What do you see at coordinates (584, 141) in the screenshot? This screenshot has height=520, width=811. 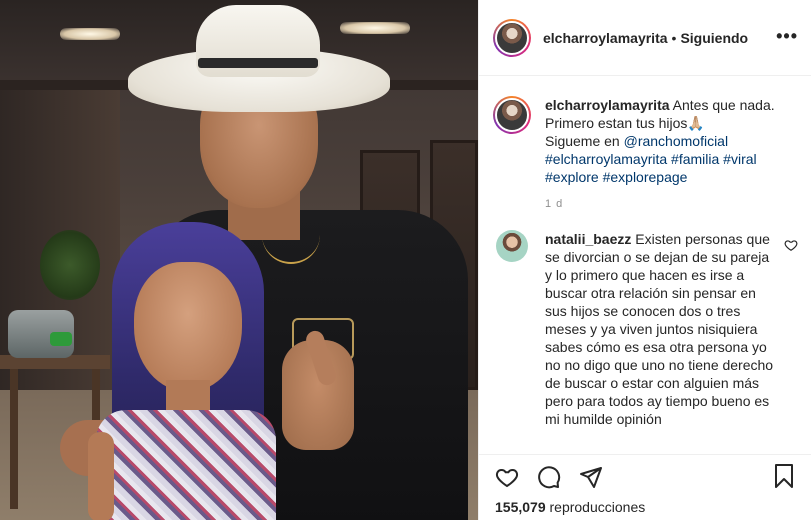 I see `caption-line3: Sigueme en` at bounding box center [584, 141].